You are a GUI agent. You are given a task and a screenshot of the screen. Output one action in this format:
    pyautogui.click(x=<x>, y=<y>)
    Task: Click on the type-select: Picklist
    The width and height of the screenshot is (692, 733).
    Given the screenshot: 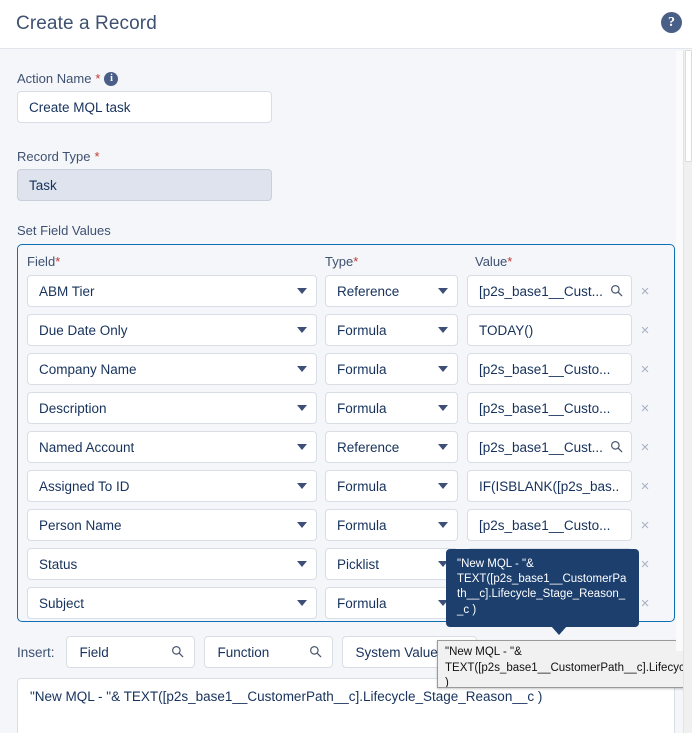 What is the action you would take?
    pyautogui.click(x=391, y=564)
    